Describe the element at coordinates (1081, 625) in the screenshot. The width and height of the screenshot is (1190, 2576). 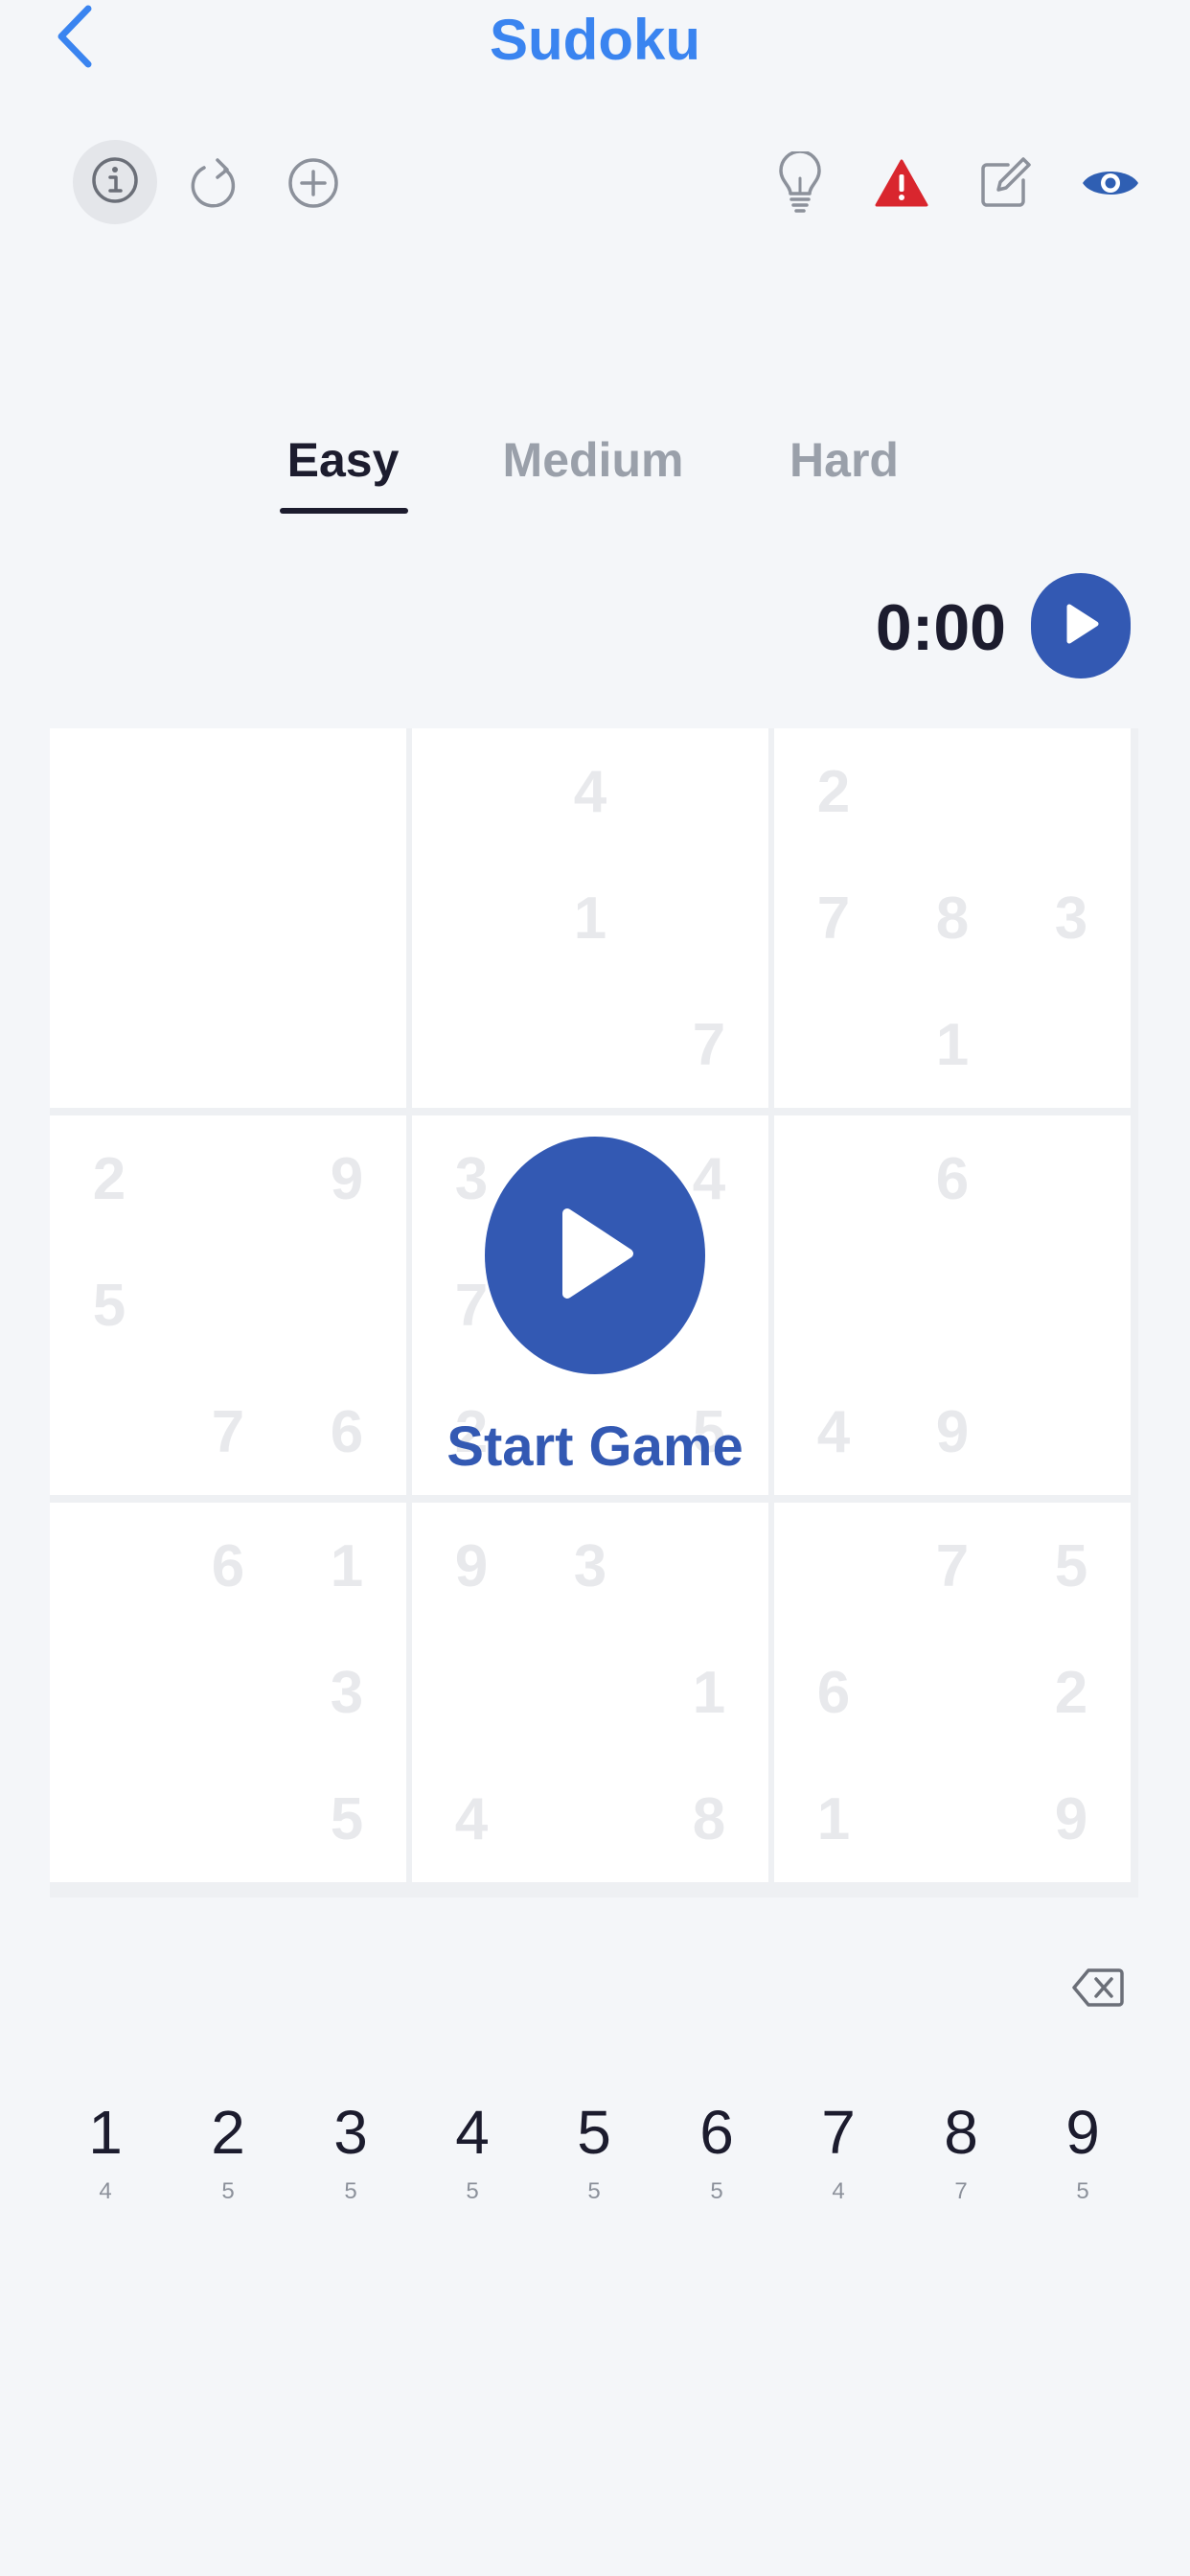
I see `timer-play-button` at that location.